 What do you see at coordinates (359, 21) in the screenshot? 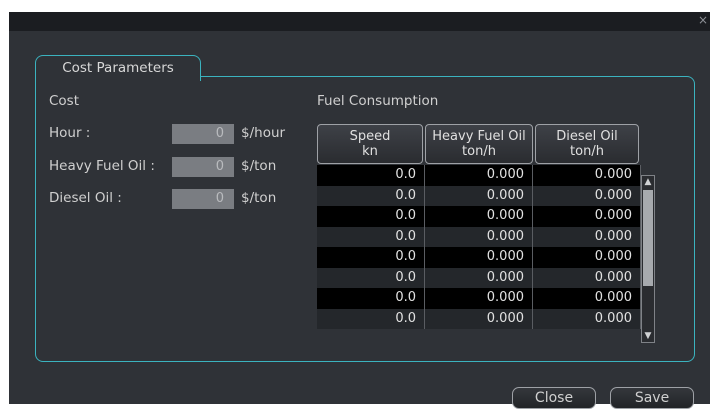
I see `title-bar: ×` at bounding box center [359, 21].